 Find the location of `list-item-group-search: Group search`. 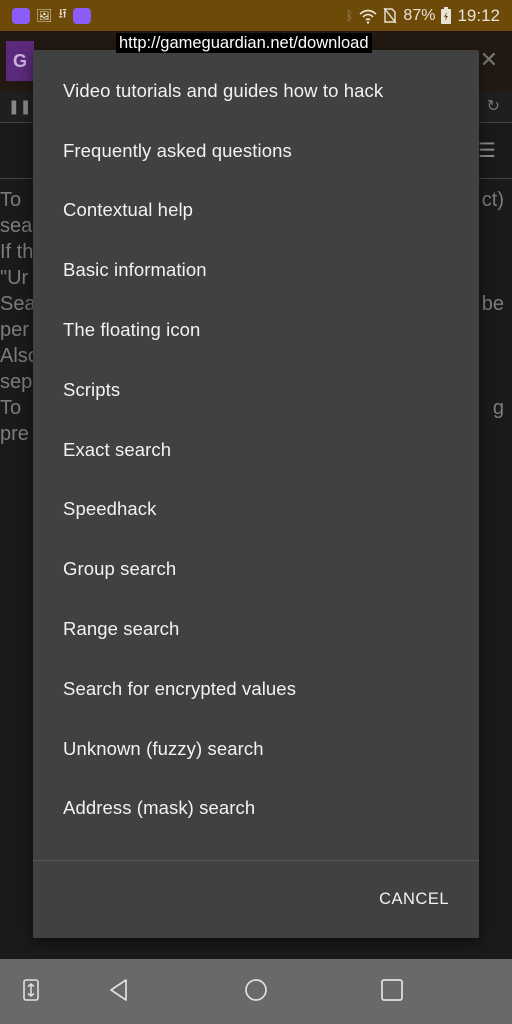

list-item-group-search: Group search is located at coordinates (256, 569).